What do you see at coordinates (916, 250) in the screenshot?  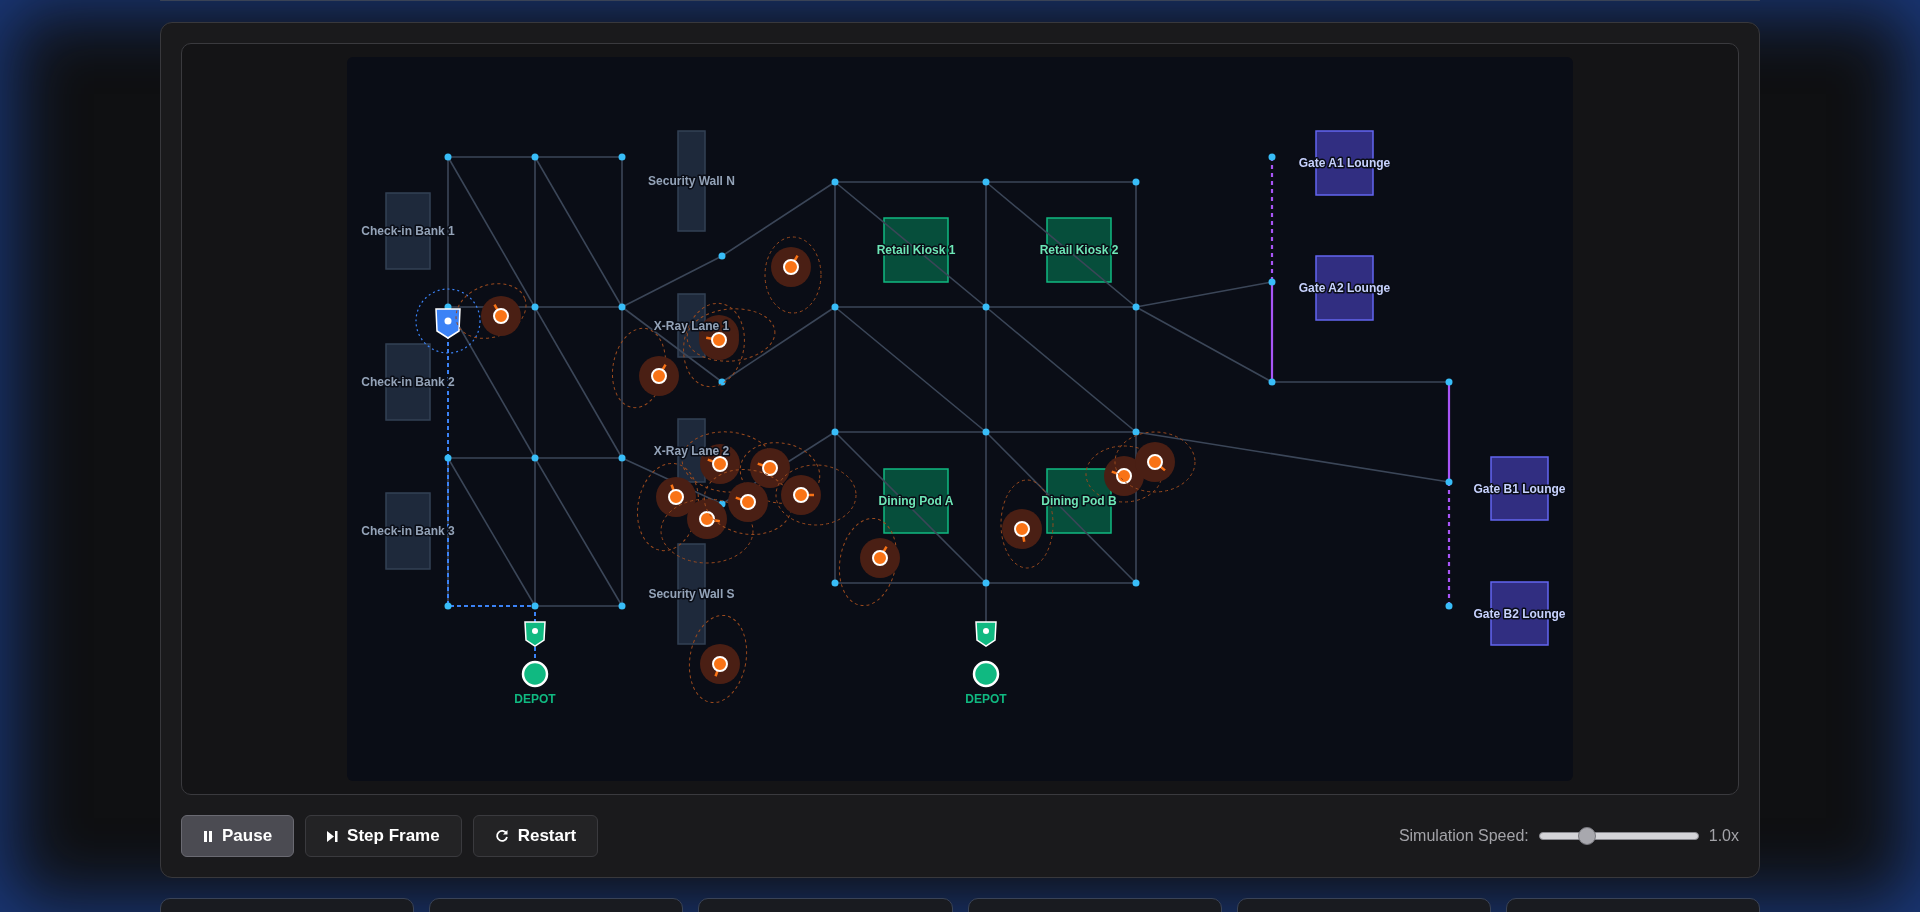 I see `zone-label: Retail Kiosk 1` at bounding box center [916, 250].